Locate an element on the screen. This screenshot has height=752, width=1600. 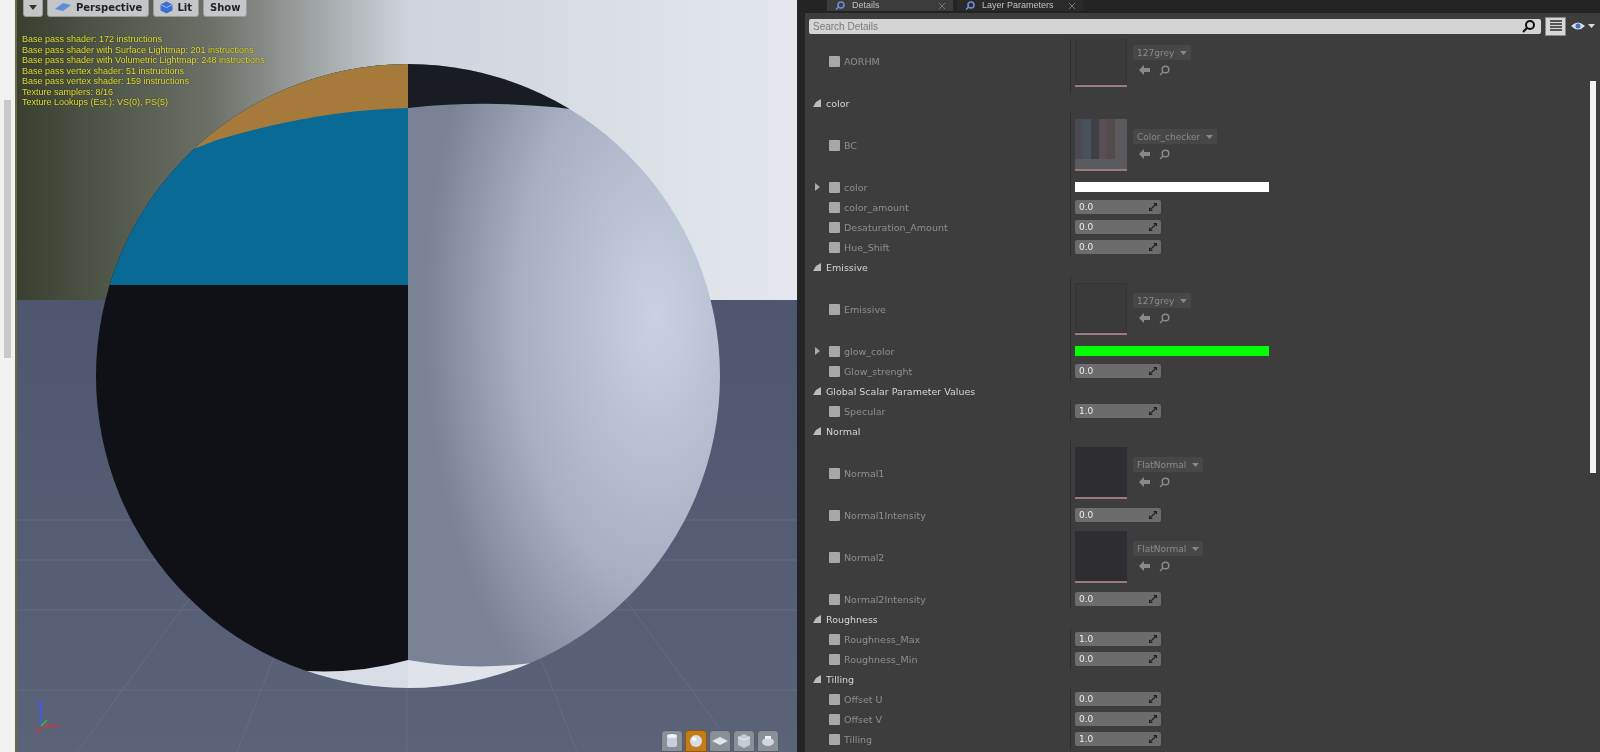
lit-button: Lit is located at coordinates (176, 8).